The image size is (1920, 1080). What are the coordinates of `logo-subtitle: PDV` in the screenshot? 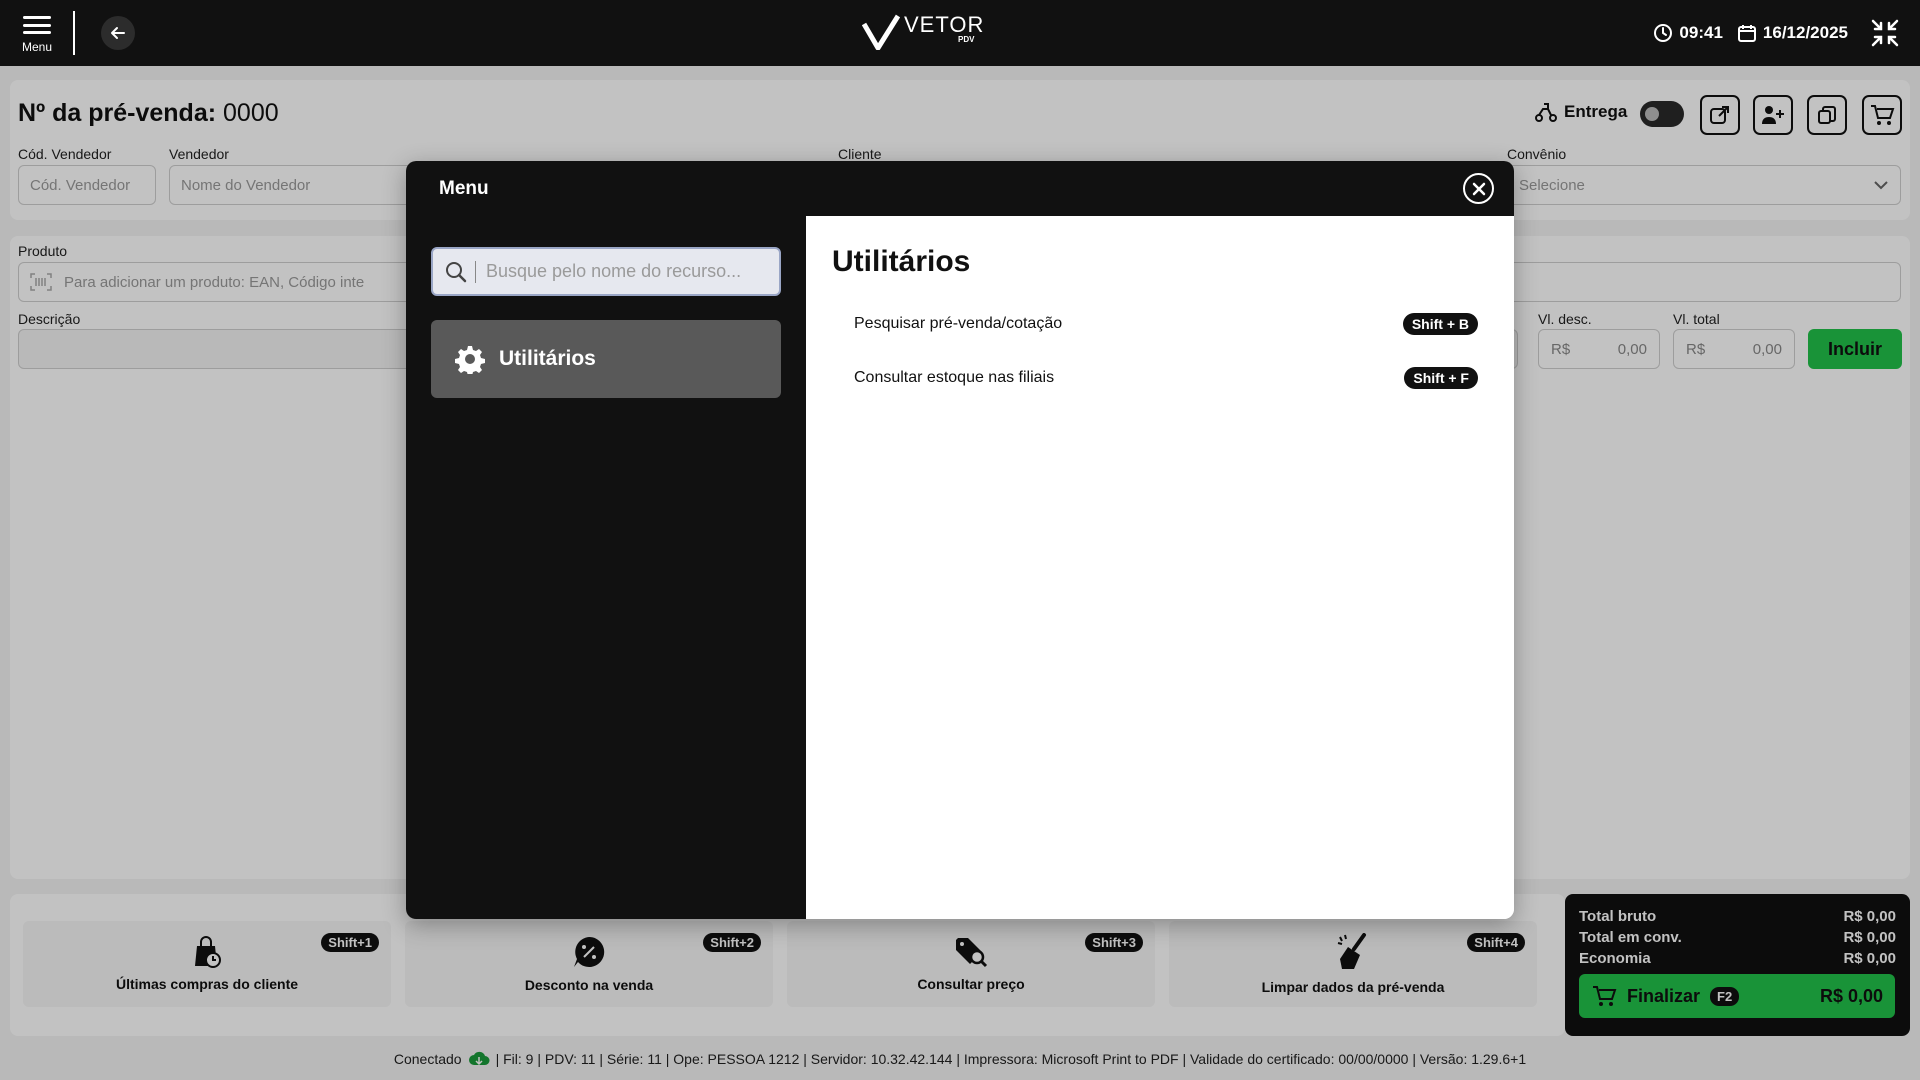 It's located at (966, 39).